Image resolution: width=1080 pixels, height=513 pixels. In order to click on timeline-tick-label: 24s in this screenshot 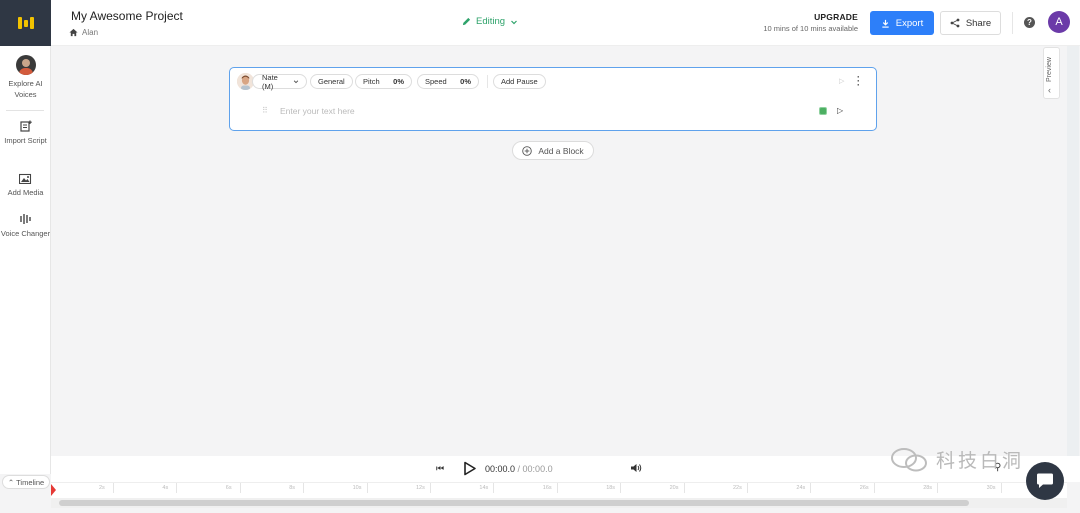, I will do `click(801, 488)`.